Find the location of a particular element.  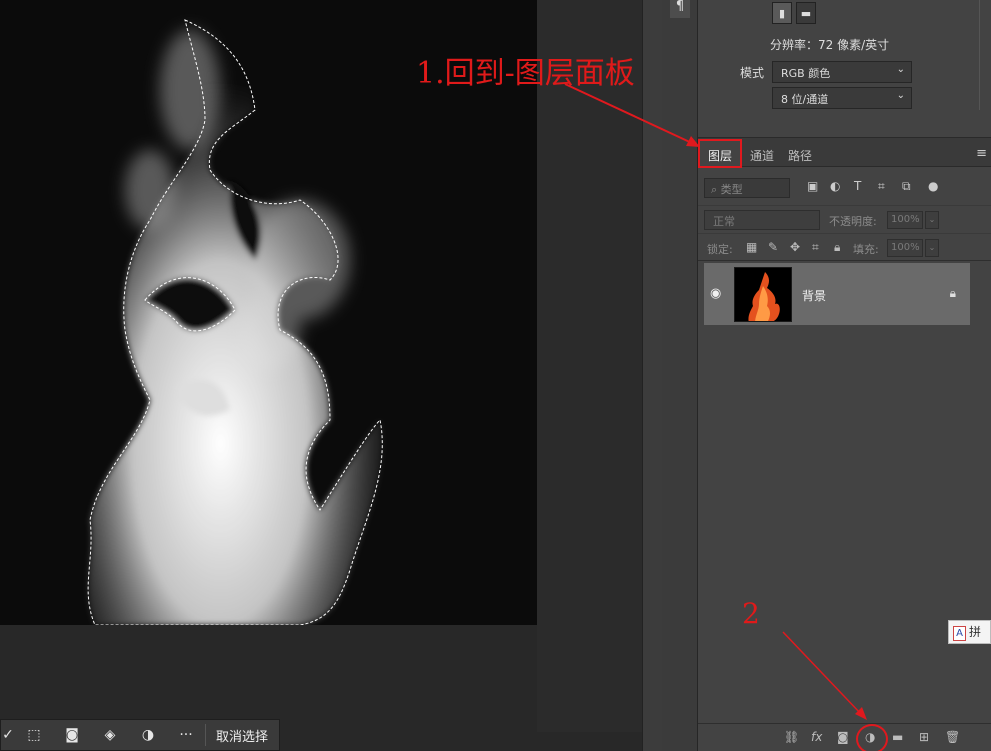

lock-label: 锁定: is located at coordinates (720, 249).